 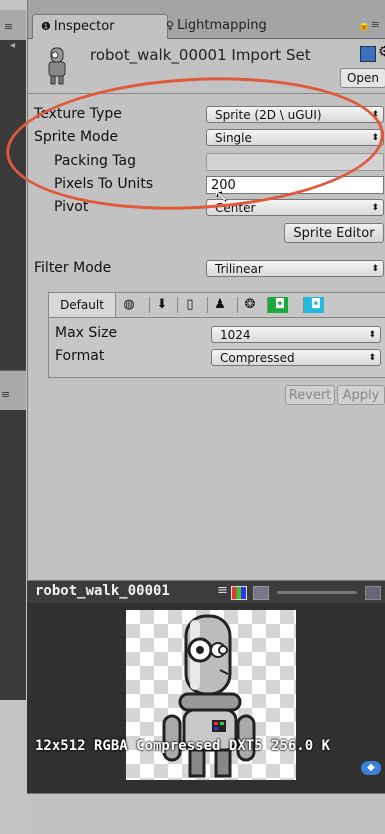 What do you see at coordinates (368, 24) in the screenshot?
I see `lock-icon: 🔒≡` at bounding box center [368, 24].